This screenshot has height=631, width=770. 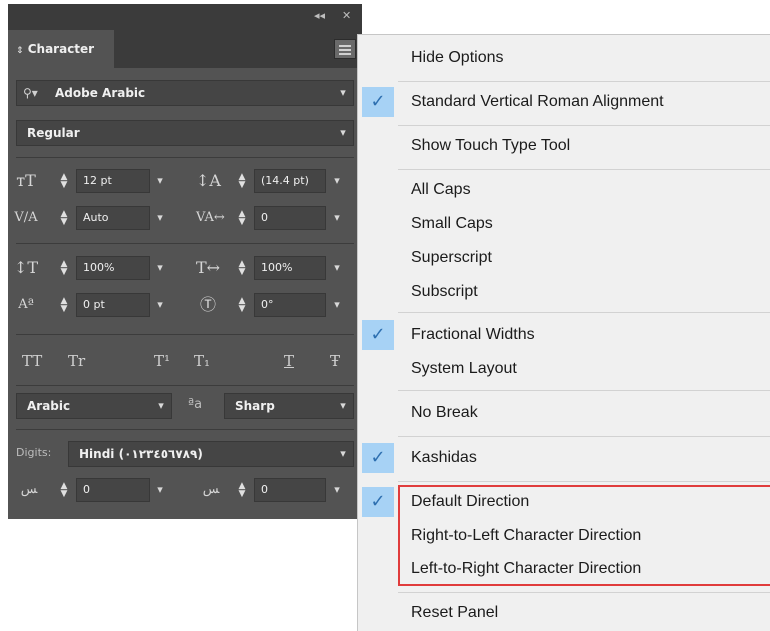 What do you see at coordinates (335, 361) in the screenshot?
I see `strikethrough-button: Ŧ` at bounding box center [335, 361].